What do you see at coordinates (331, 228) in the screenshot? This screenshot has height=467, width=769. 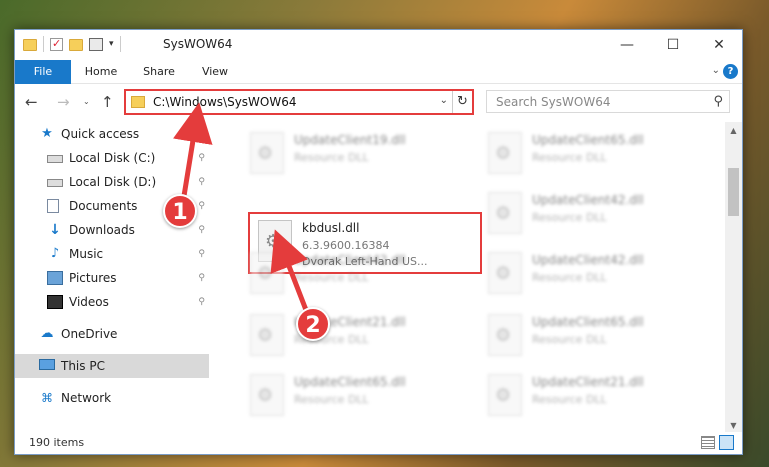 I see `file-name: kbdusl.dll` at bounding box center [331, 228].